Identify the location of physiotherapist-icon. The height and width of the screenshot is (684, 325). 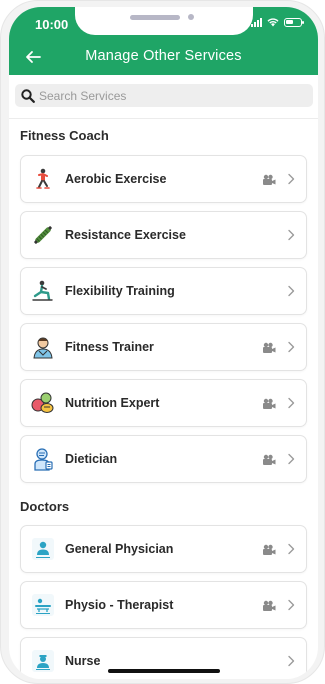
(43, 605).